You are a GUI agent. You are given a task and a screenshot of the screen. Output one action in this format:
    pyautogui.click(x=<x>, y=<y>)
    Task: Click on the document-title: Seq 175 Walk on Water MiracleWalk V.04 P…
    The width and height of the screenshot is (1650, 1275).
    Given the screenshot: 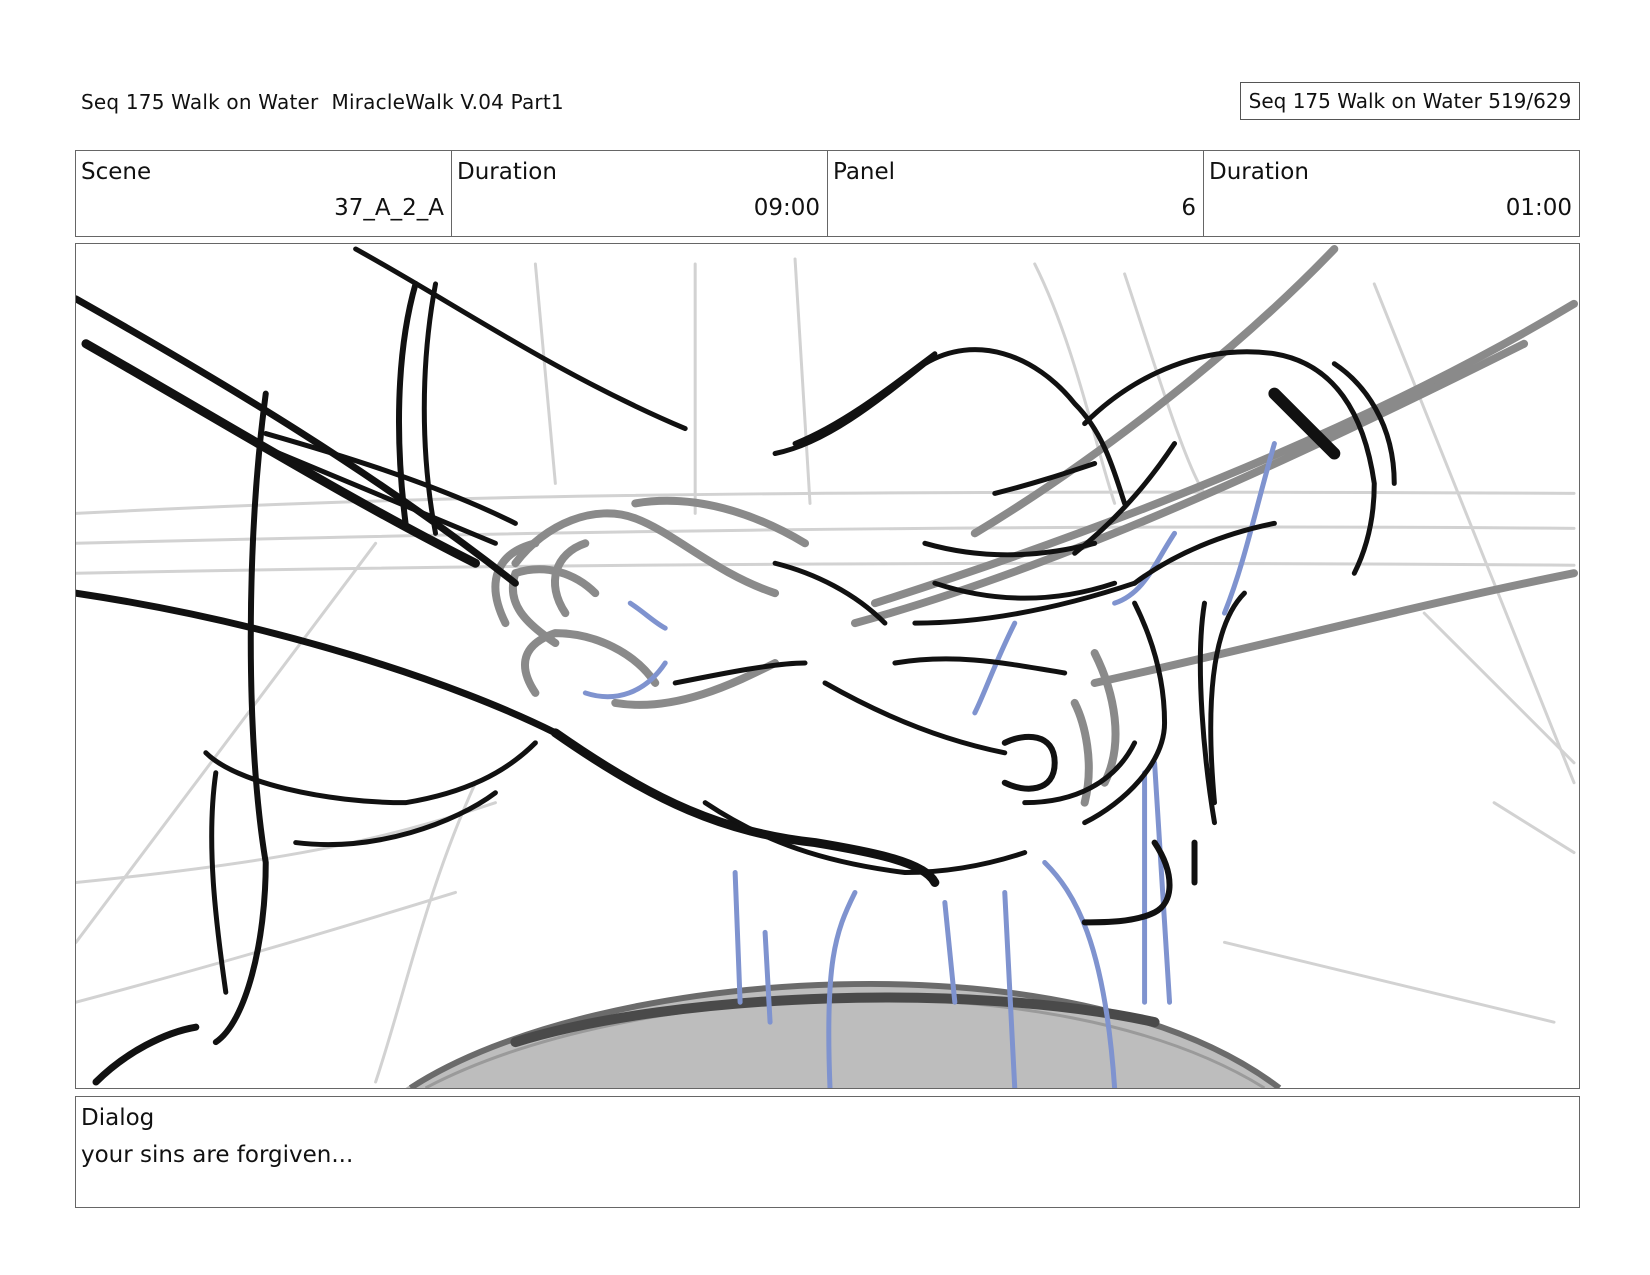 What is the action you would take?
    pyautogui.click(x=322, y=102)
    